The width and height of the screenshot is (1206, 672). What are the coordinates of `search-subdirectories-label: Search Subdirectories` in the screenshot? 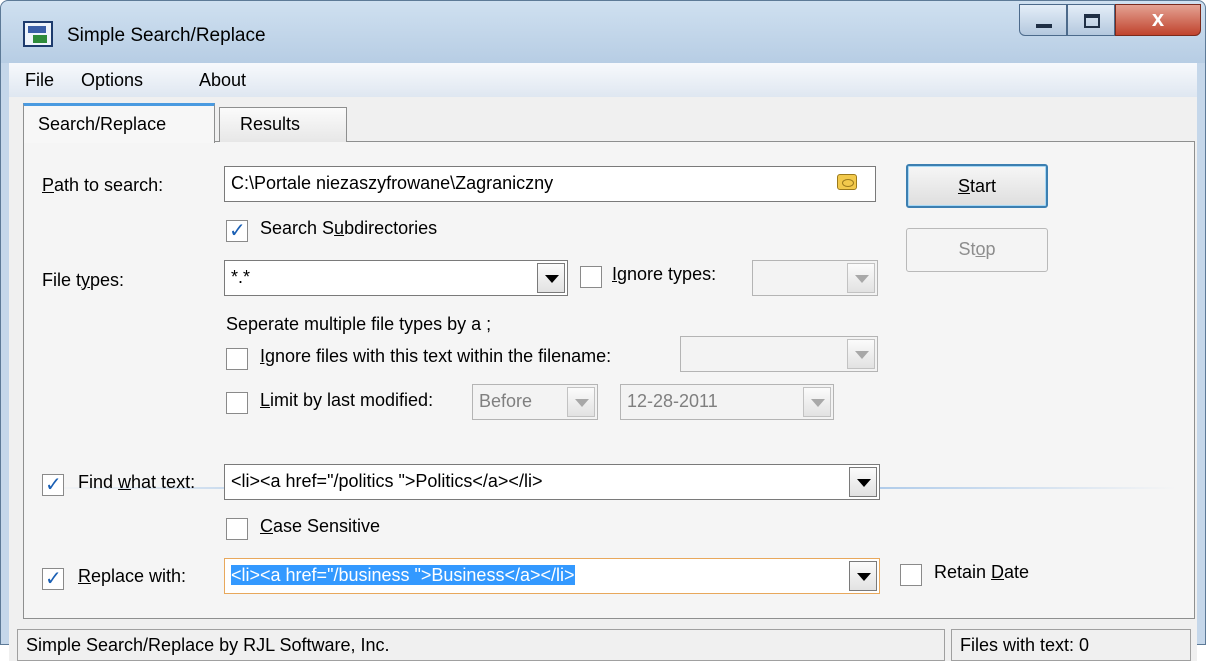 It's located at (349, 228).